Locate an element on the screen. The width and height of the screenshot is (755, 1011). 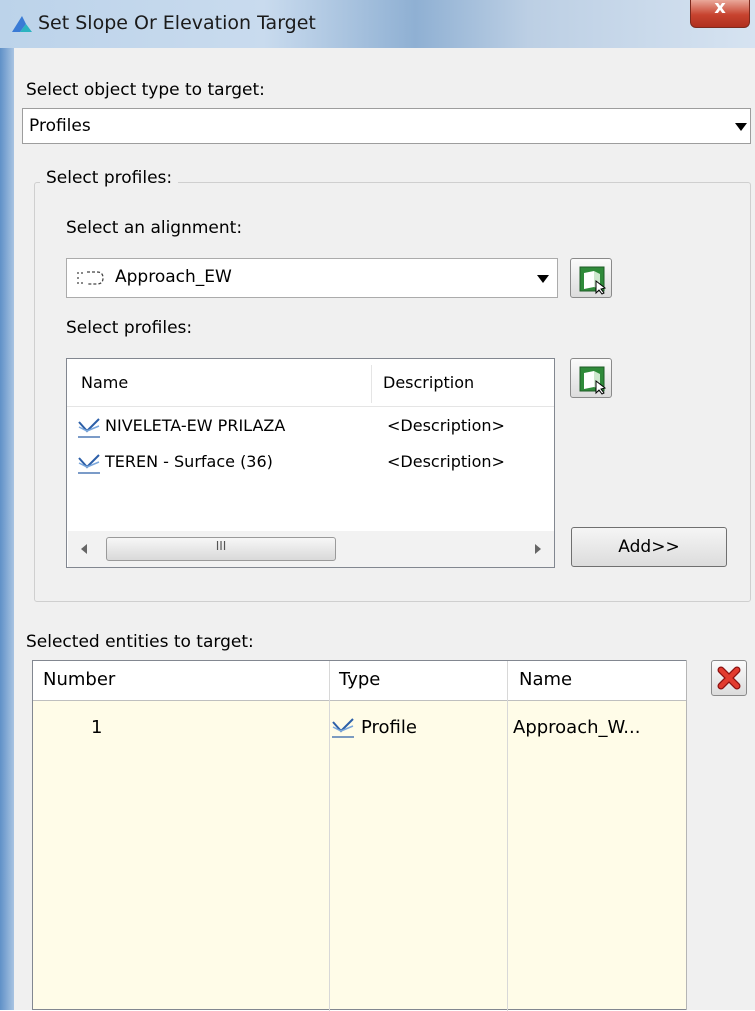
cell-type: Profile is located at coordinates (389, 727).